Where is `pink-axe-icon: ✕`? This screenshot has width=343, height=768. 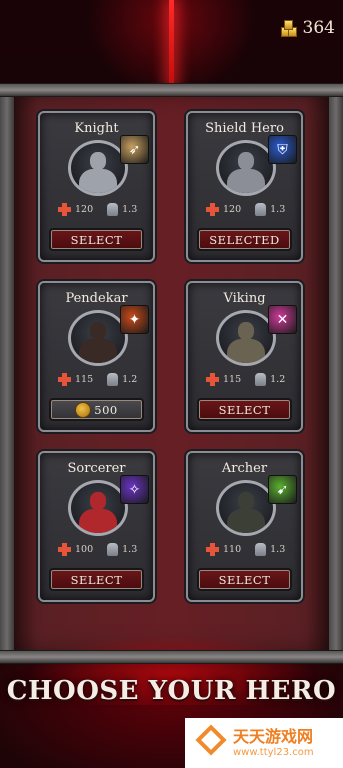 pink-axe-icon: ✕ is located at coordinates (282, 319).